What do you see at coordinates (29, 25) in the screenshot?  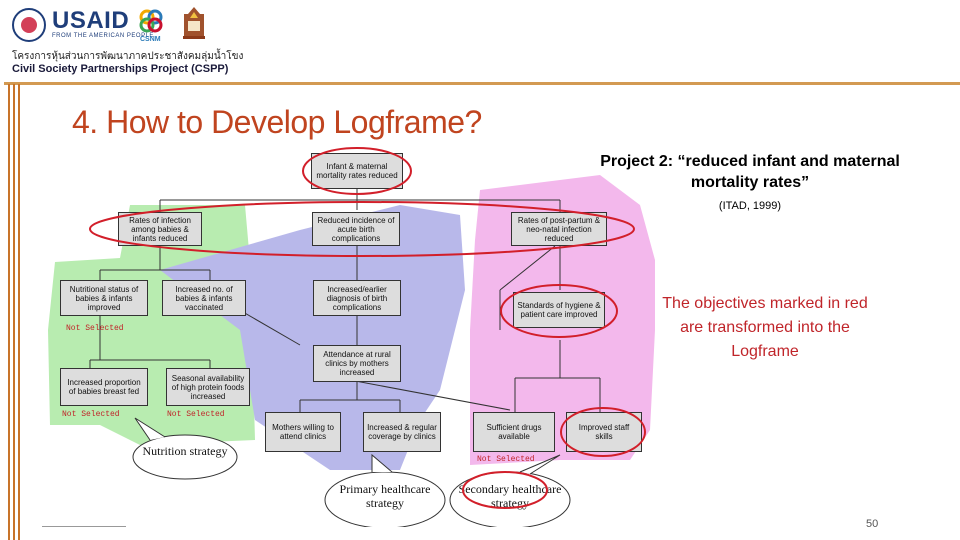 I see `usaid-seal-logo` at bounding box center [29, 25].